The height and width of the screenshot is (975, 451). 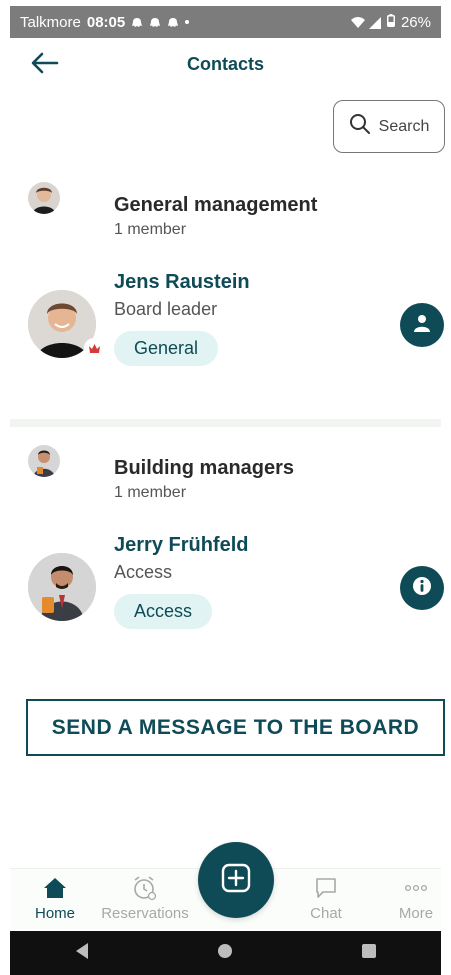 What do you see at coordinates (62, 587) in the screenshot?
I see `avatar` at bounding box center [62, 587].